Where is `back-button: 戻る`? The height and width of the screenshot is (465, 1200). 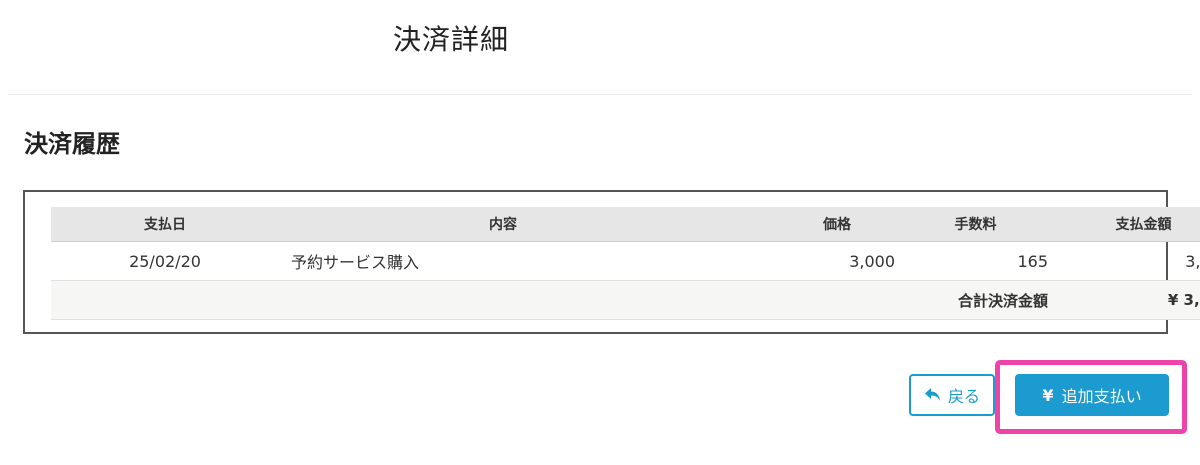
back-button: 戻る is located at coordinates (952, 395).